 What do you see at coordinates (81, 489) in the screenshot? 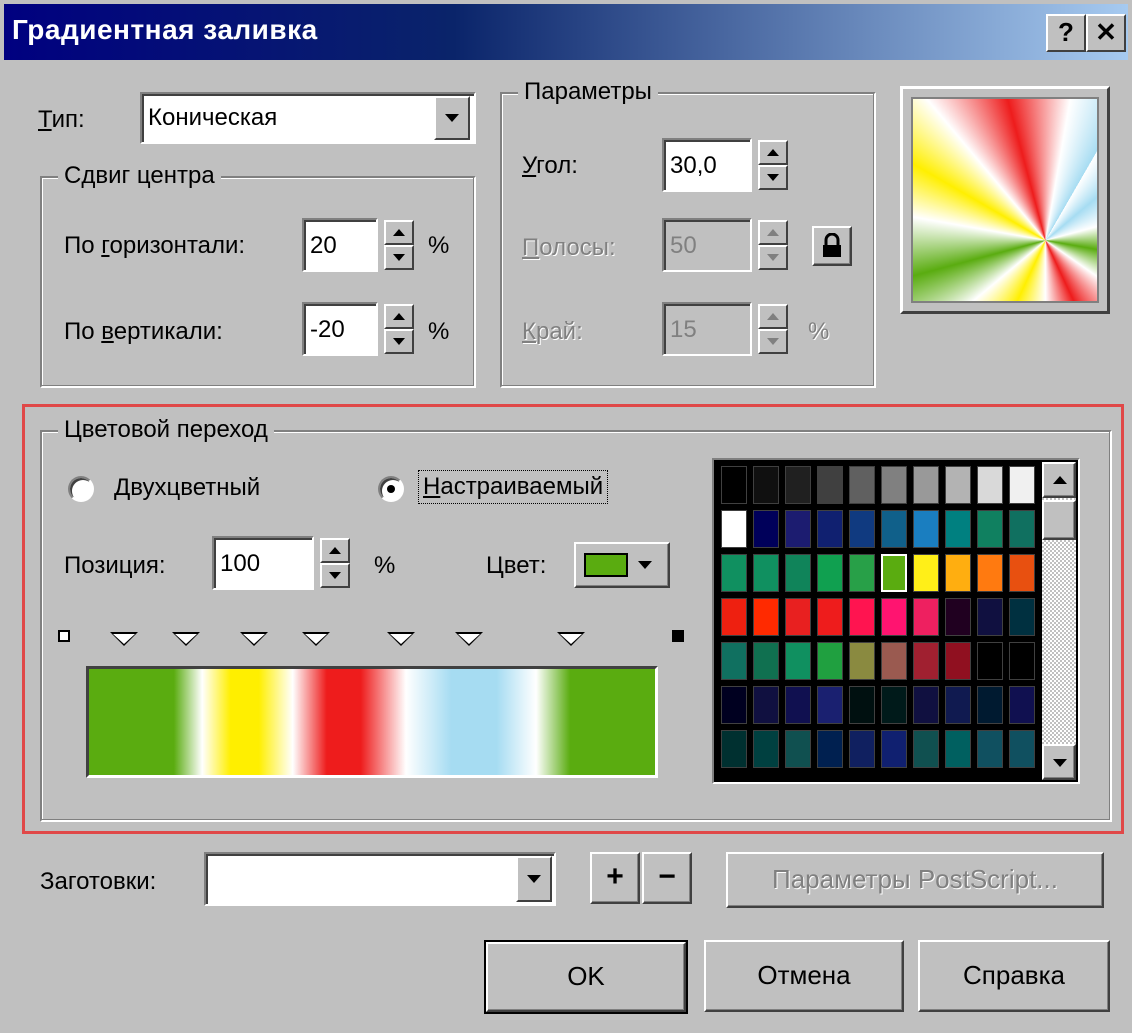
I see `two-color-radio` at bounding box center [81, 489].